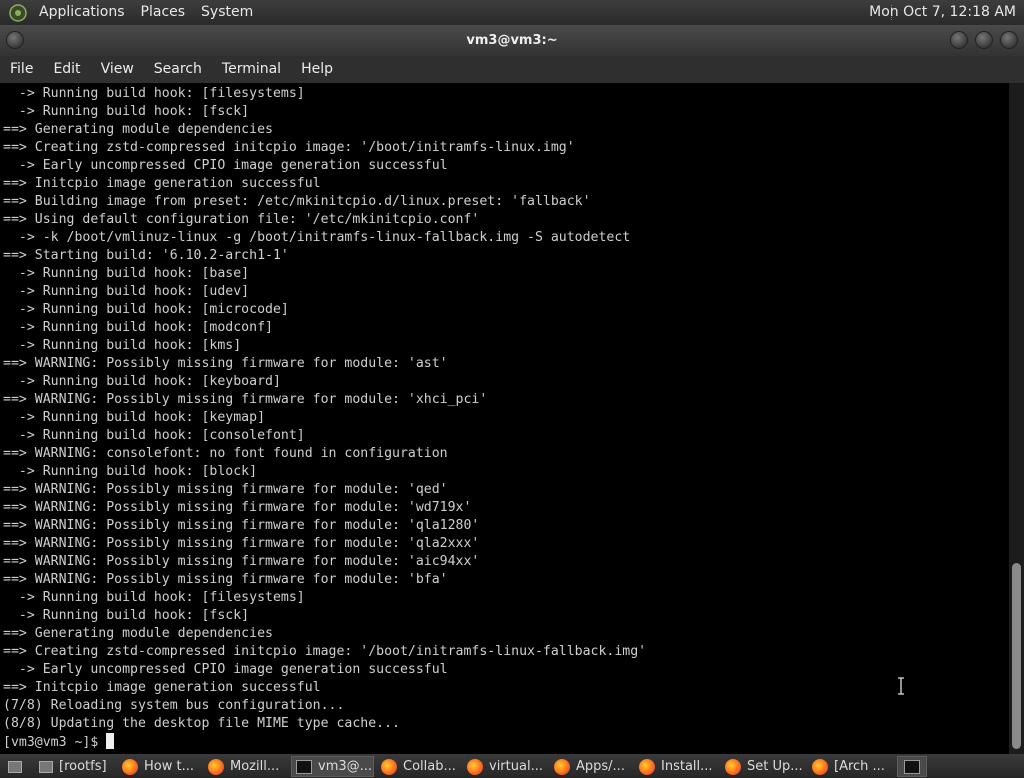 The height and width of the screenshot is (778, 1024). I want to click on minimize-button, so click(959, 40).